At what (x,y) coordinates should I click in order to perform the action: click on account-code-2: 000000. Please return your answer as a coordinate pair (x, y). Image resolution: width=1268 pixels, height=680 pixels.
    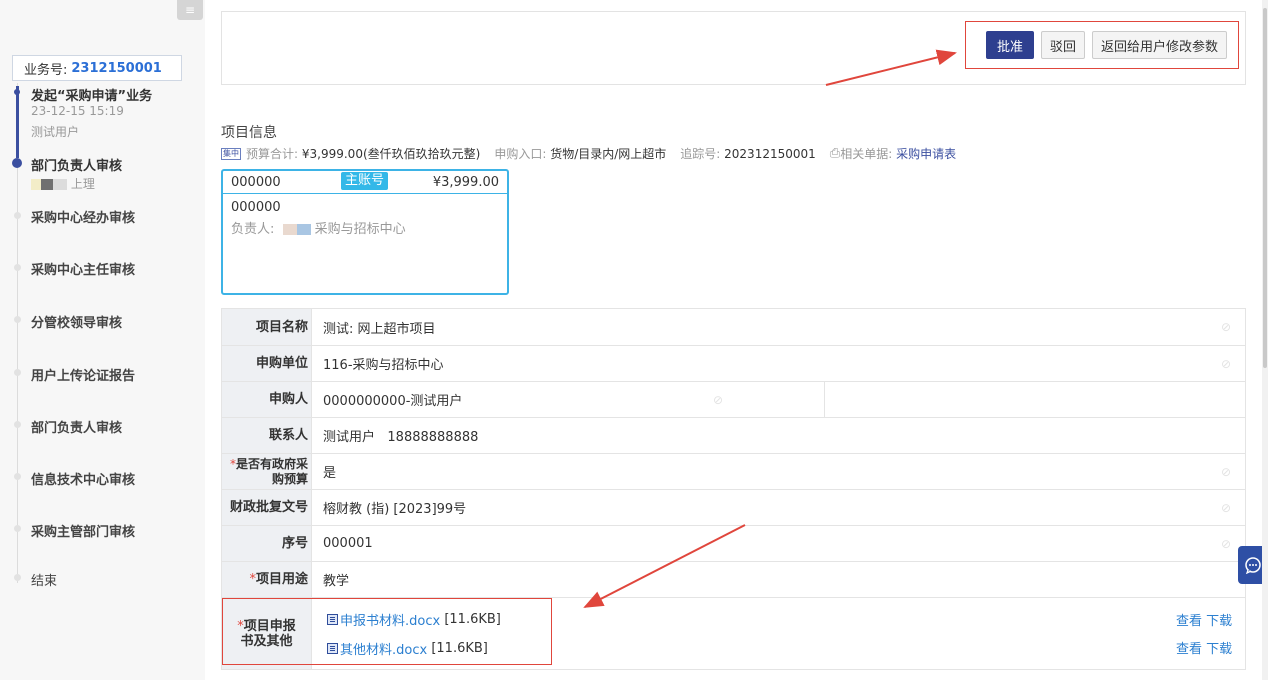
    Looking at the image, I should click on (256, 207).